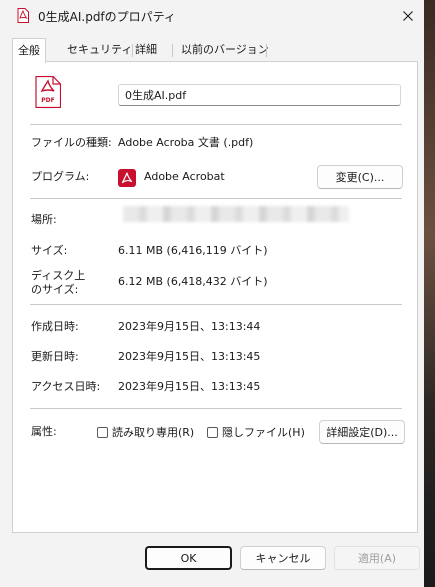  What do you see at coordinates (23, 15) in the screenshot?
I see `pdf-file-icon` at bounding box center [23, 15].